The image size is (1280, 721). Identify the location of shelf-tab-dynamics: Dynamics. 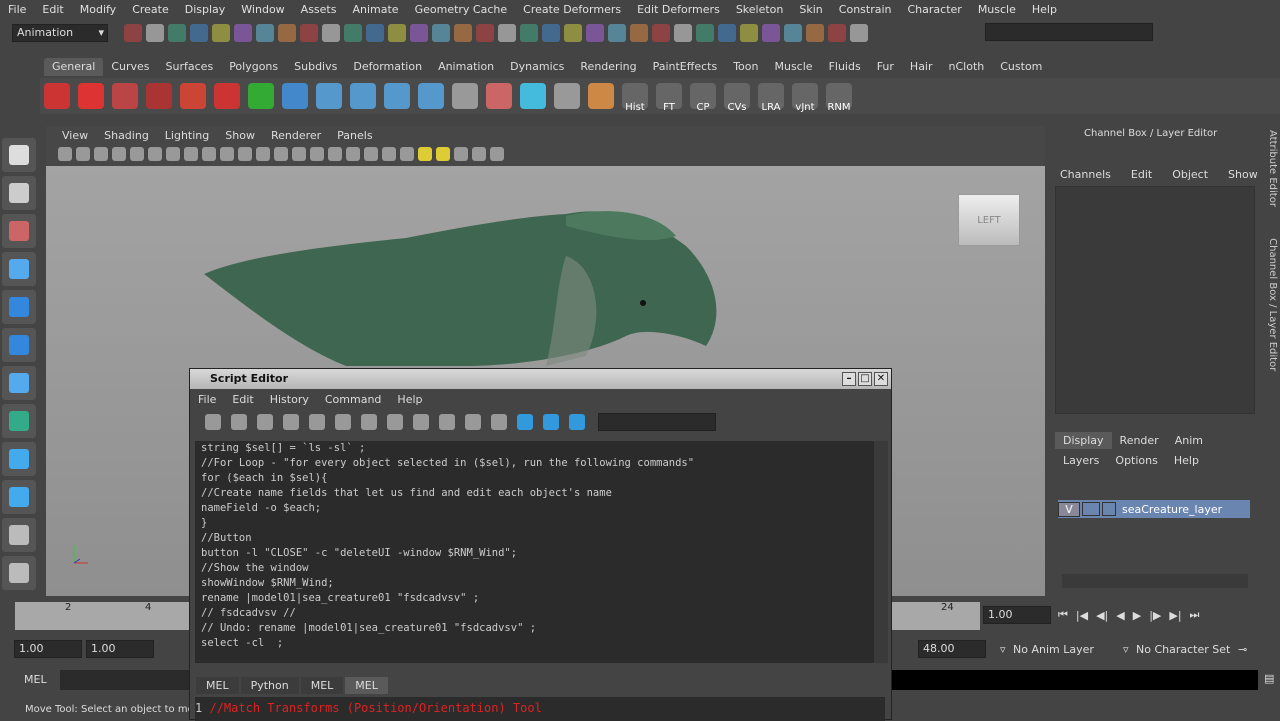
(537, 67).